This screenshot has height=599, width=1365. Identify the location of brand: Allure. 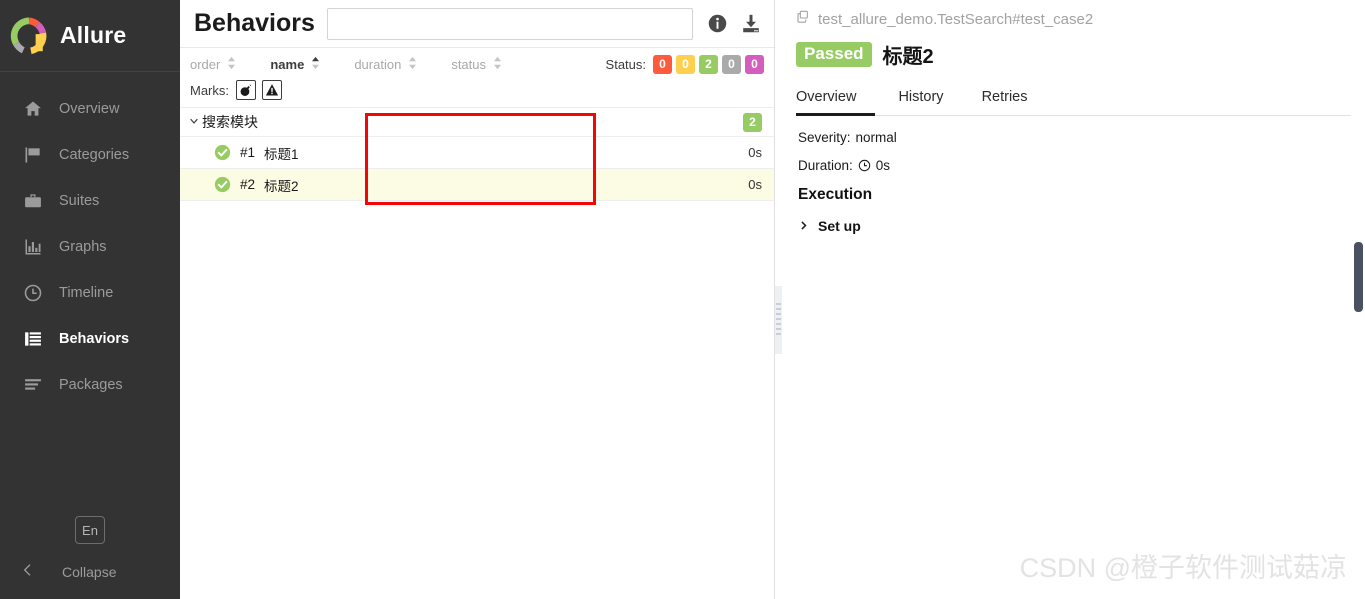
(90, 36).